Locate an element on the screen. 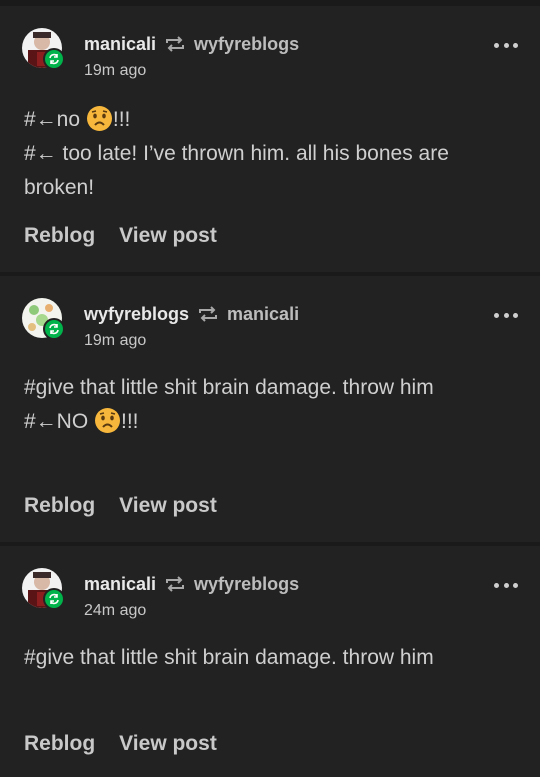  author-name: wyfyreblogs is located at coordinates (136, 314).